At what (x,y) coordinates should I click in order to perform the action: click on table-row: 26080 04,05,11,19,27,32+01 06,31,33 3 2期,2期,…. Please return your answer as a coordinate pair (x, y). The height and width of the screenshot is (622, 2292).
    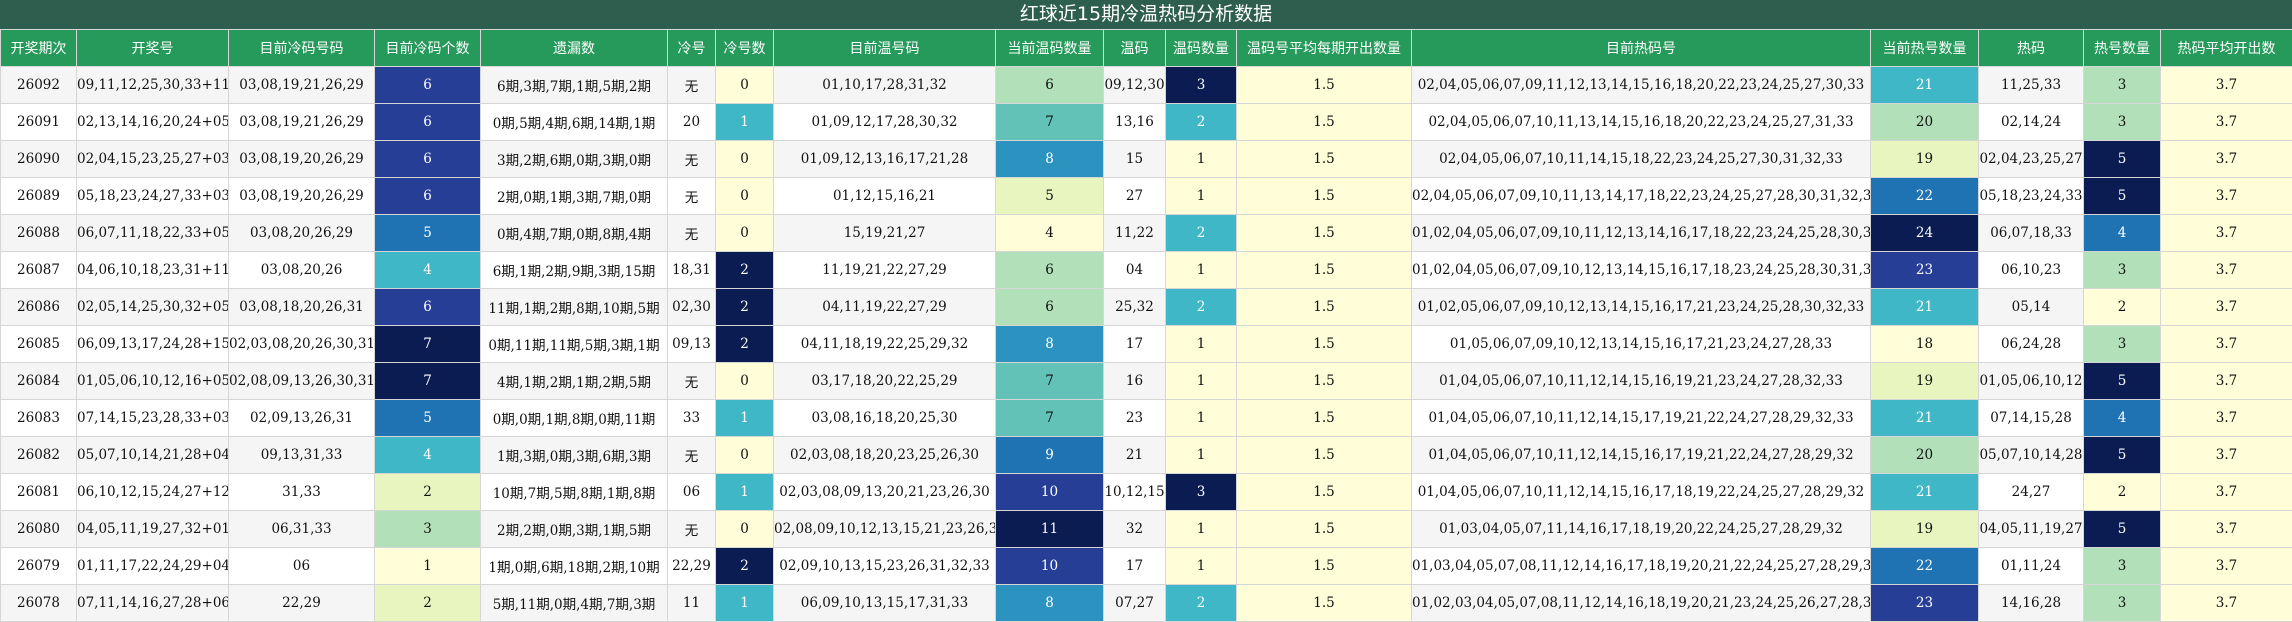
    Looking at the image, I should click on (1146, 529).